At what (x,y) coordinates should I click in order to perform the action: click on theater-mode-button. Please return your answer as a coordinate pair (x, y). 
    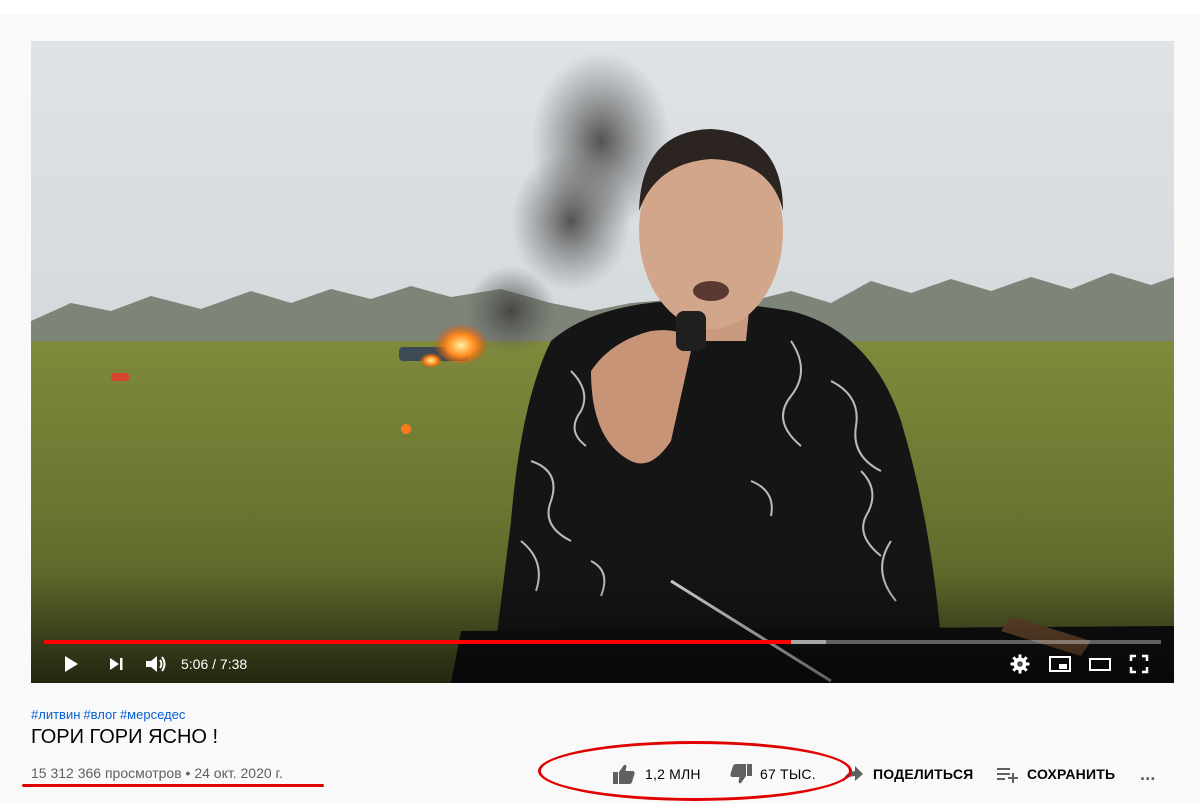
    Looking at the image, I should click on (1100, 664).